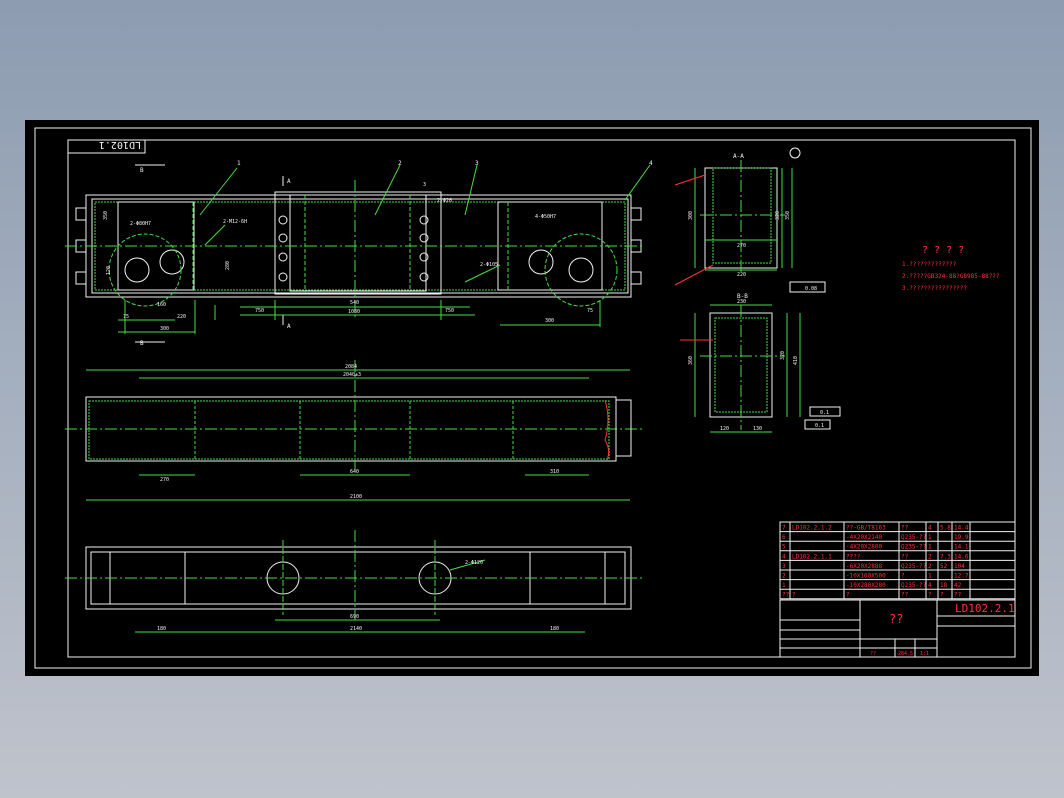 This screenshot has height=798, width=1064. What do you see at coordinates (951, 276) in the screenshot?
I see `notes-line-2: 2.?????GB324-88?G8985-88???` at bounding box center [951, 276].